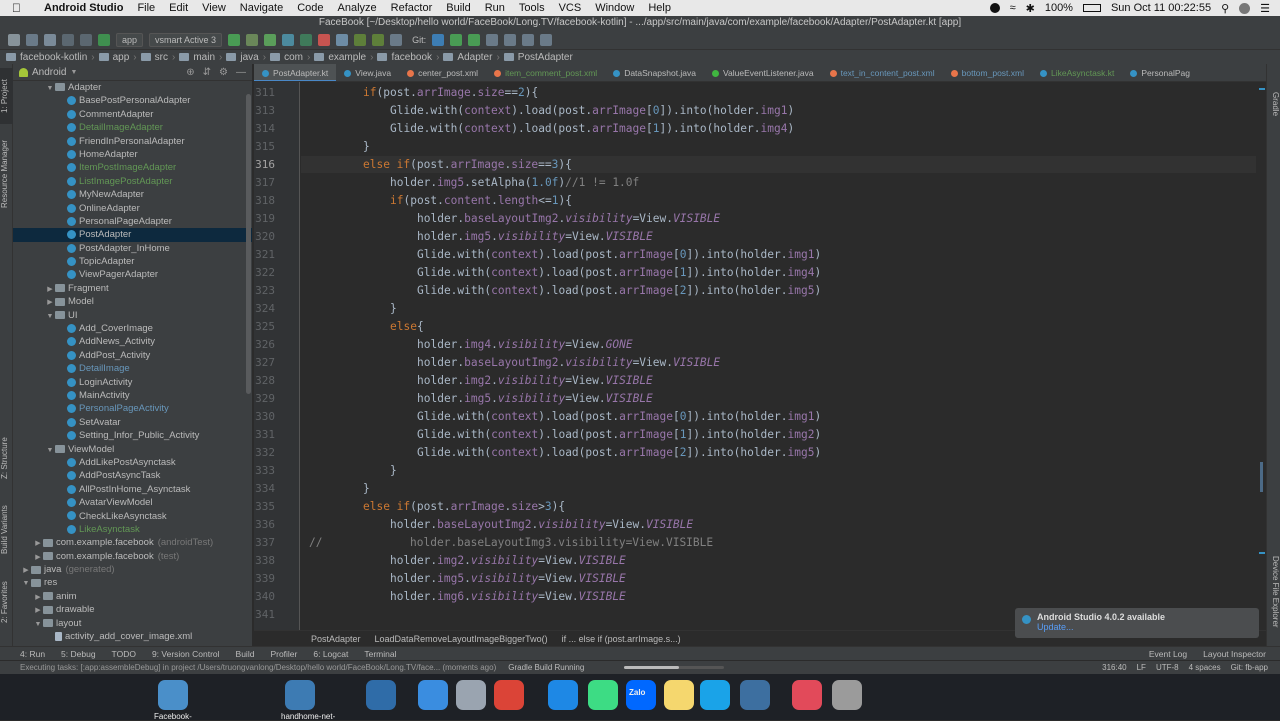  Describe the element at coordinates (283, 654) in the screenshot. I see `tool-button-profiler: Profiler` at that location.